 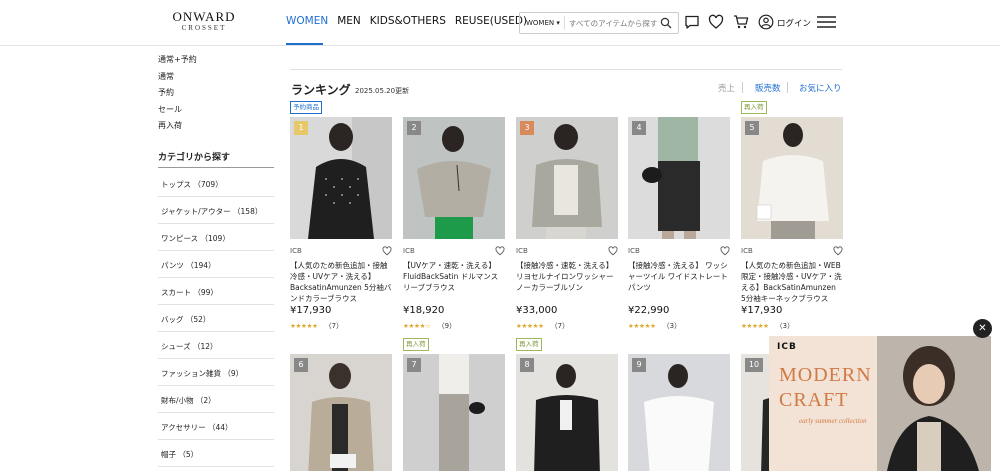 I want to click on product-card: 再入荷 7, so click(x=454, y=404).